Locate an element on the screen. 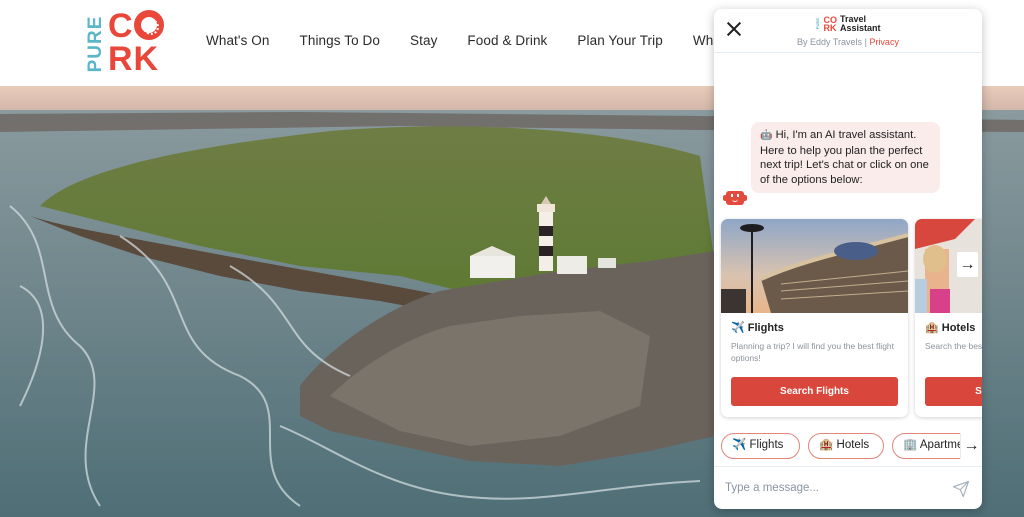 The image size is (1024, 517). flights-title-text: Flights is located at coordinates (765, 328).